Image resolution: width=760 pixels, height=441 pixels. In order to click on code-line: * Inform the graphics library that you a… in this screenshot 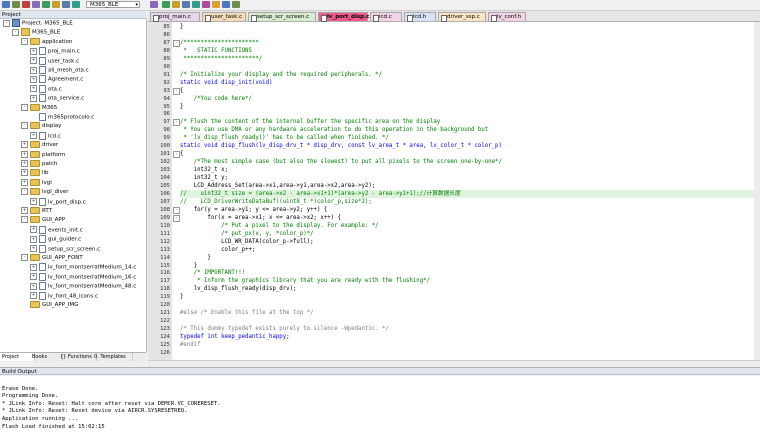, I will do `click(470, 281)`.